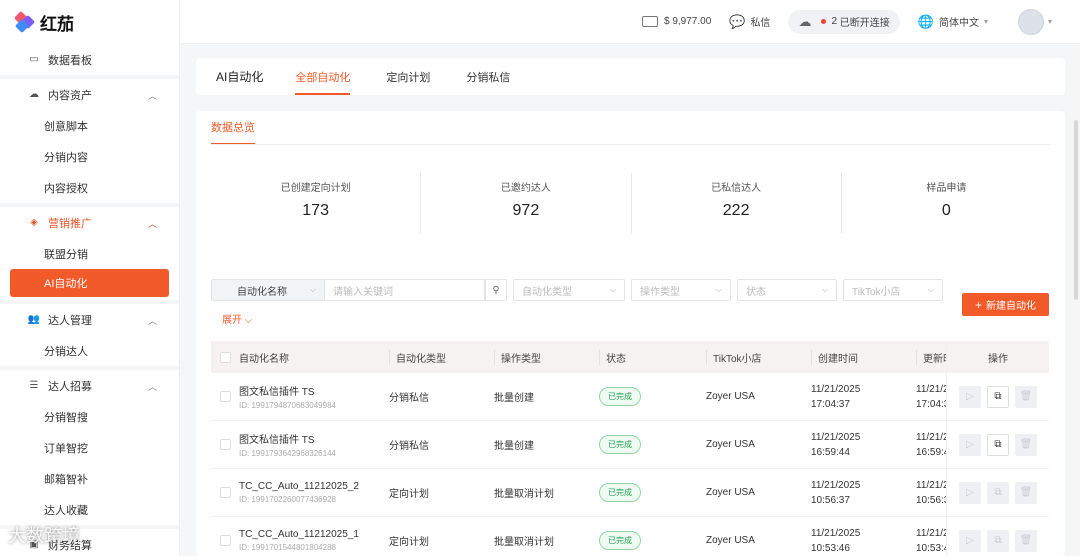 This screenshot has width=1080, height=556. Describe the element at coordinates (89, 385) in the screenshot. I see `sidebar-item-recruit: ☰ 达人招募 ︿` at that location.